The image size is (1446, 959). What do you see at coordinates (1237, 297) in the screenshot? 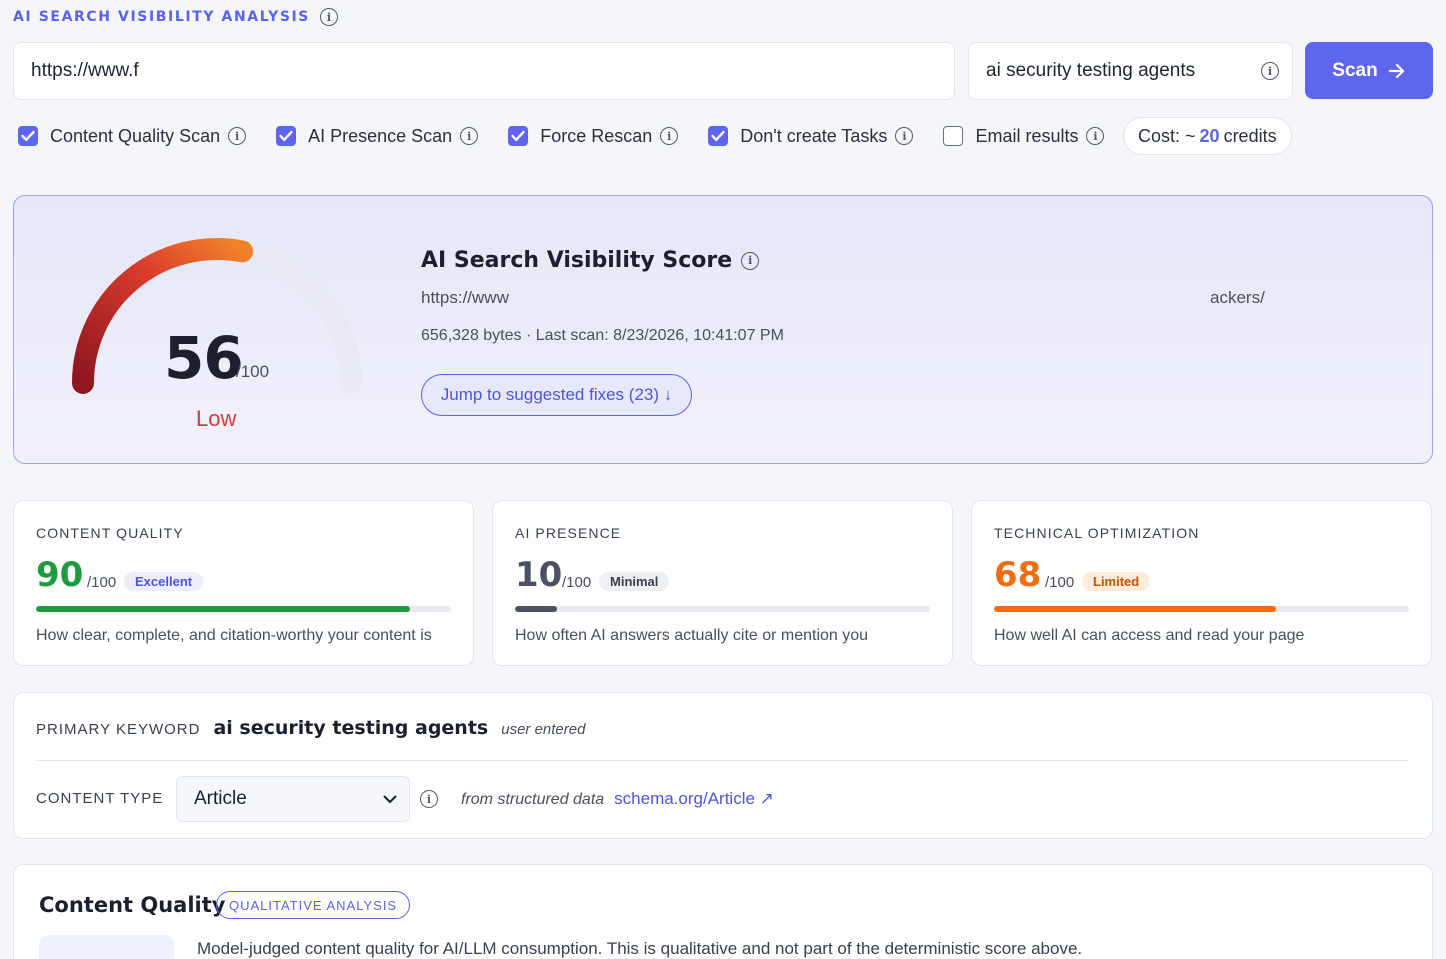
I see `scanned-url-end: ackers/` at bounding box center [1237, 297].